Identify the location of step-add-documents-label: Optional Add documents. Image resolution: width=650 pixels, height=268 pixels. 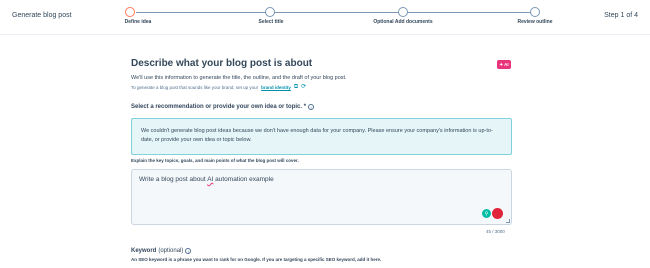
(403, 22).